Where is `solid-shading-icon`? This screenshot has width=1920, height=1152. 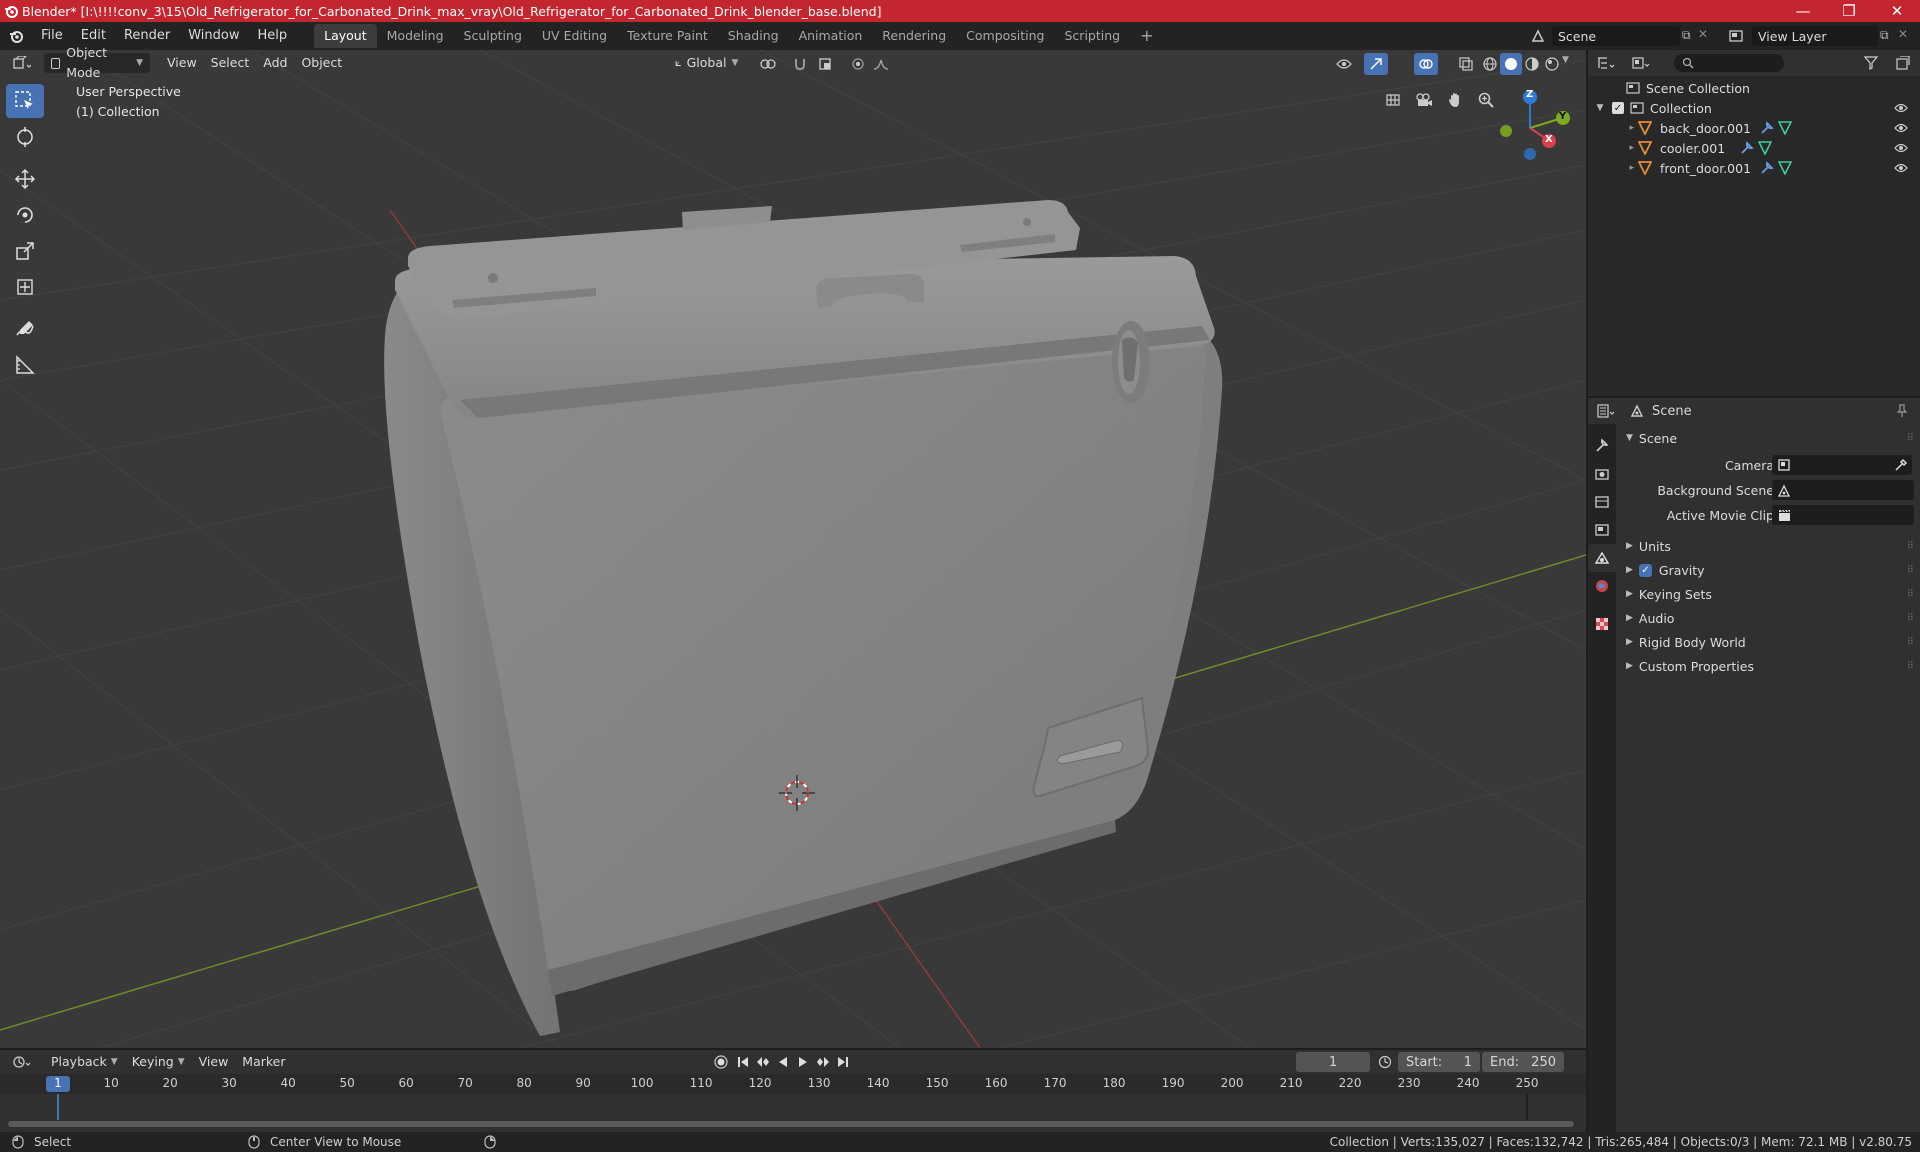
solid-shading-icon is located at coordinates (1511, 64).